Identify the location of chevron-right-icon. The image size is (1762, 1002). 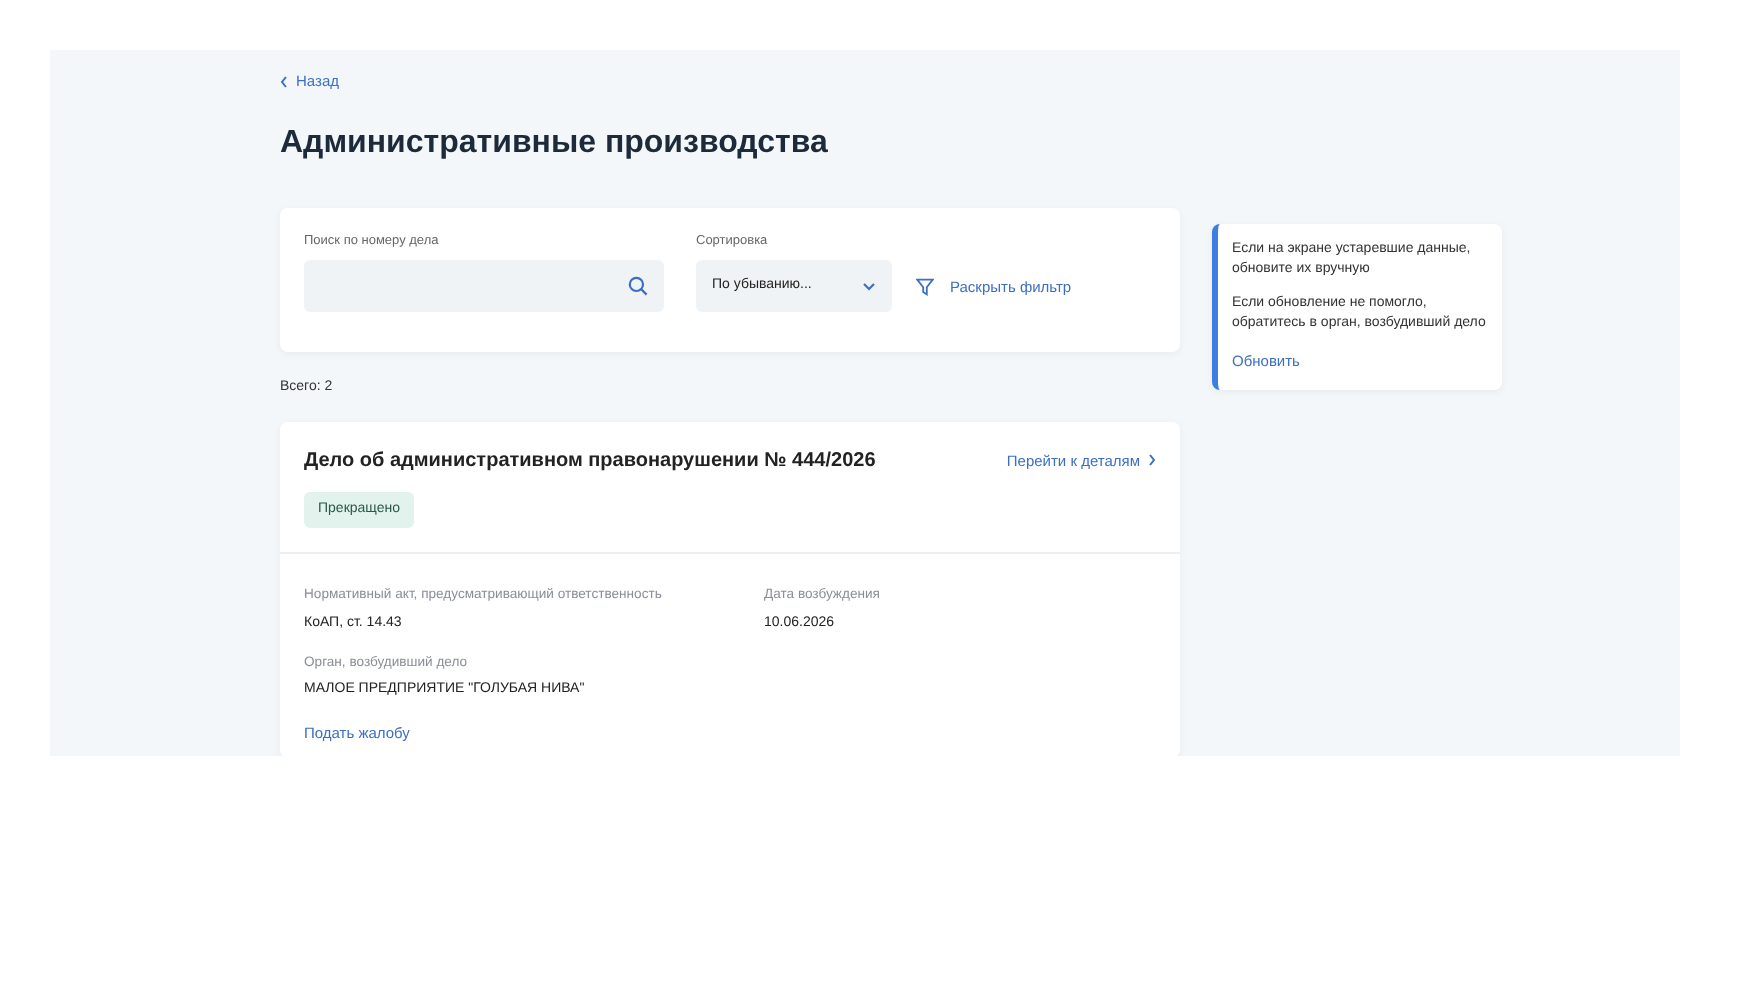
(1152, 460).